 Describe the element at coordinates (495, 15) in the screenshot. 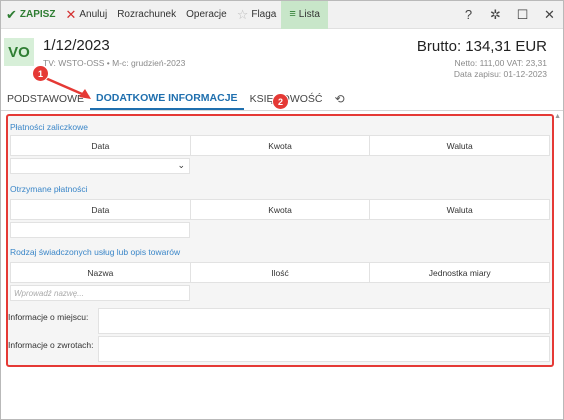

I see `gear-icon: ✲` at that location.